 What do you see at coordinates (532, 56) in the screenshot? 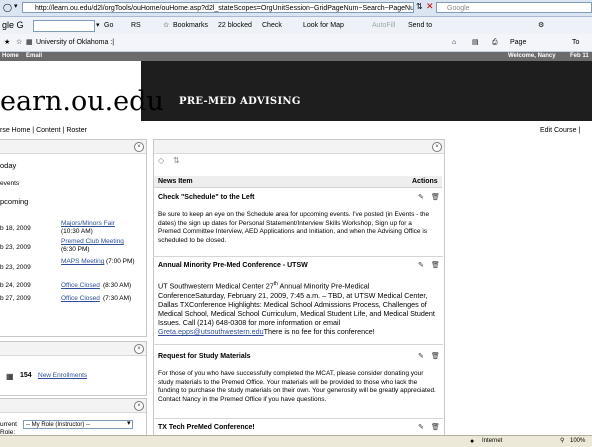
I see `welcome-text: Welcome, Nancy` at bounding box center [532, 56].